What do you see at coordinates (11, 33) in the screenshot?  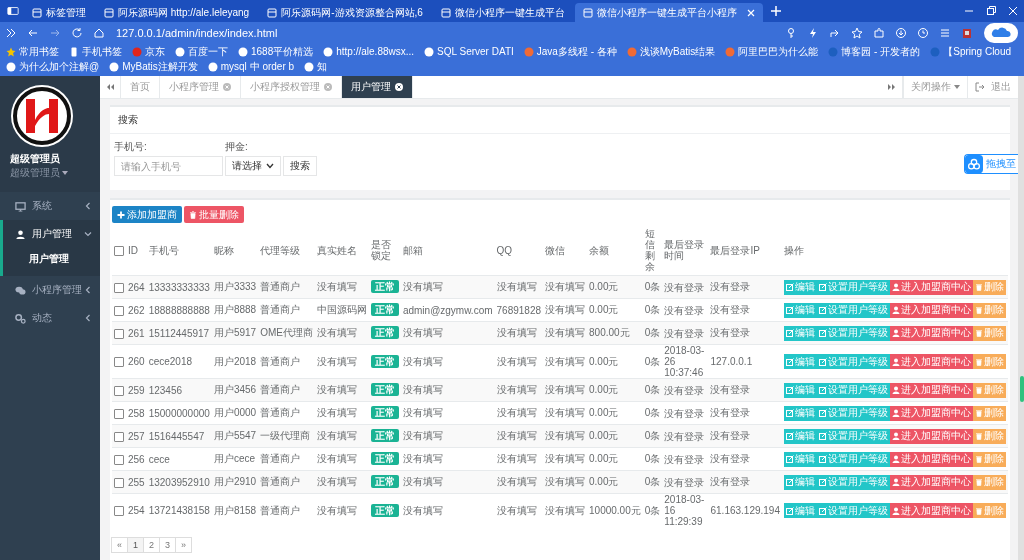 I see `double-chevron-icon` at bounding box center [11, 33].